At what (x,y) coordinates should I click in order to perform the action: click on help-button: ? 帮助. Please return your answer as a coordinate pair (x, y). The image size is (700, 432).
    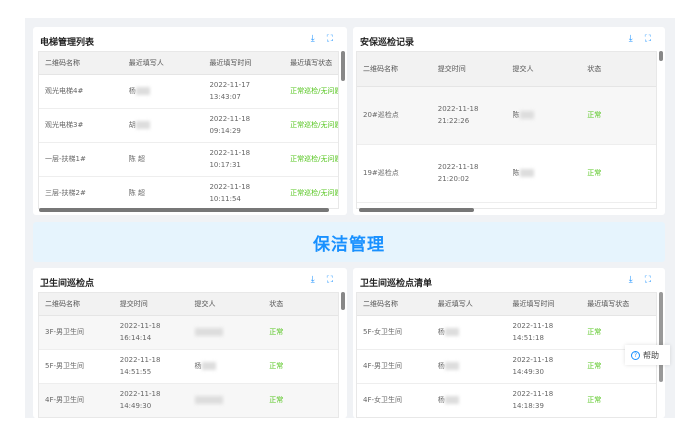
    Looking at the image, I should click on (647, 355).